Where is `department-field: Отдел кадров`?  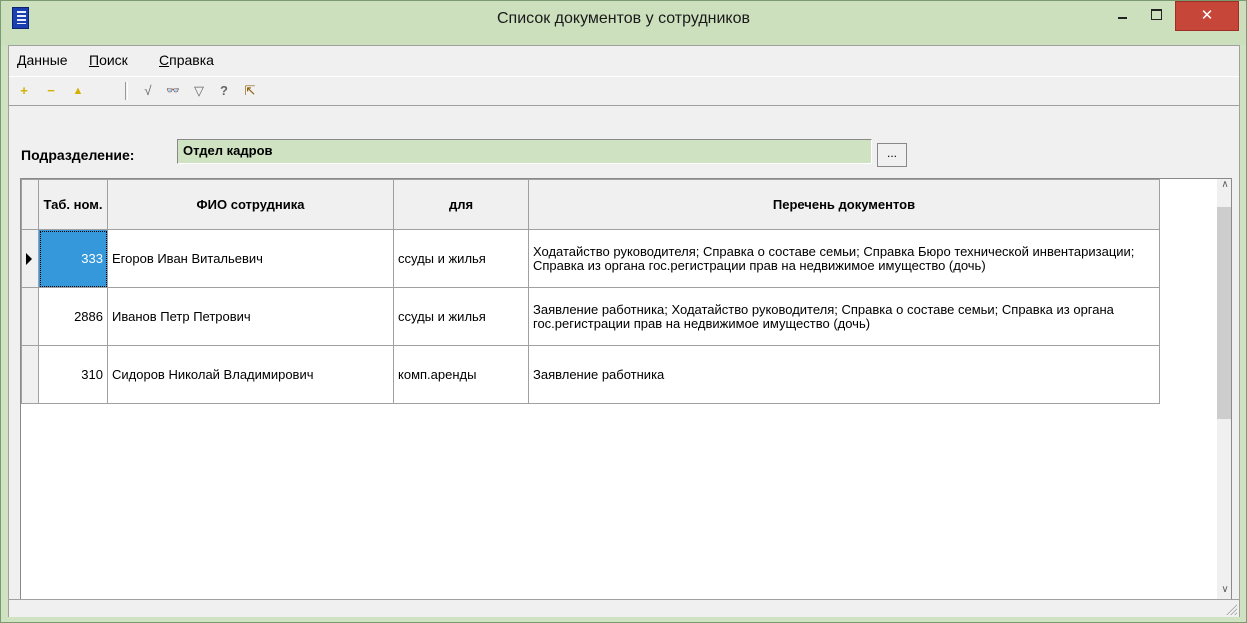 department-field: Отдел кадров is located at coordinates (524, 151).